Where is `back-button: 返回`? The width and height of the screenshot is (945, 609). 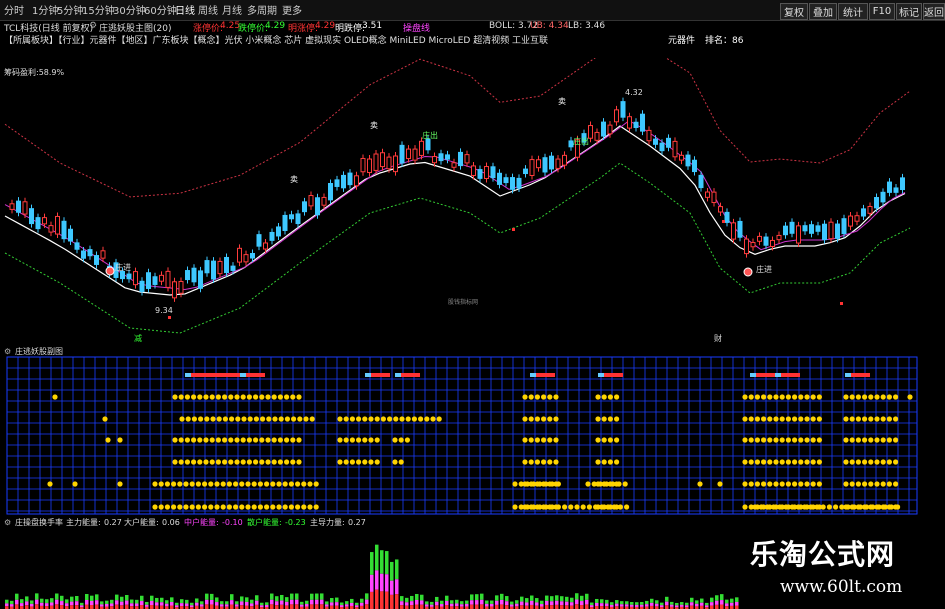
back-button: 返回 is located at coordinates (934, 11).